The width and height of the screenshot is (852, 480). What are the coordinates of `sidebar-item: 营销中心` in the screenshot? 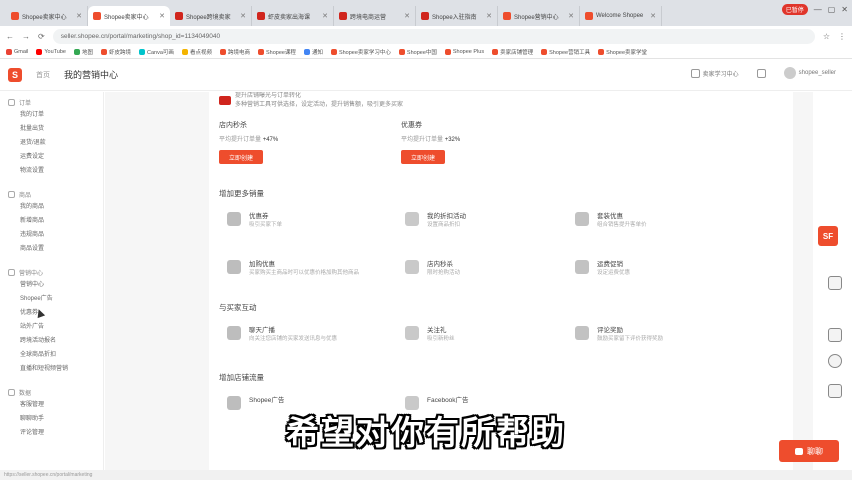 It's located at (55, 285).